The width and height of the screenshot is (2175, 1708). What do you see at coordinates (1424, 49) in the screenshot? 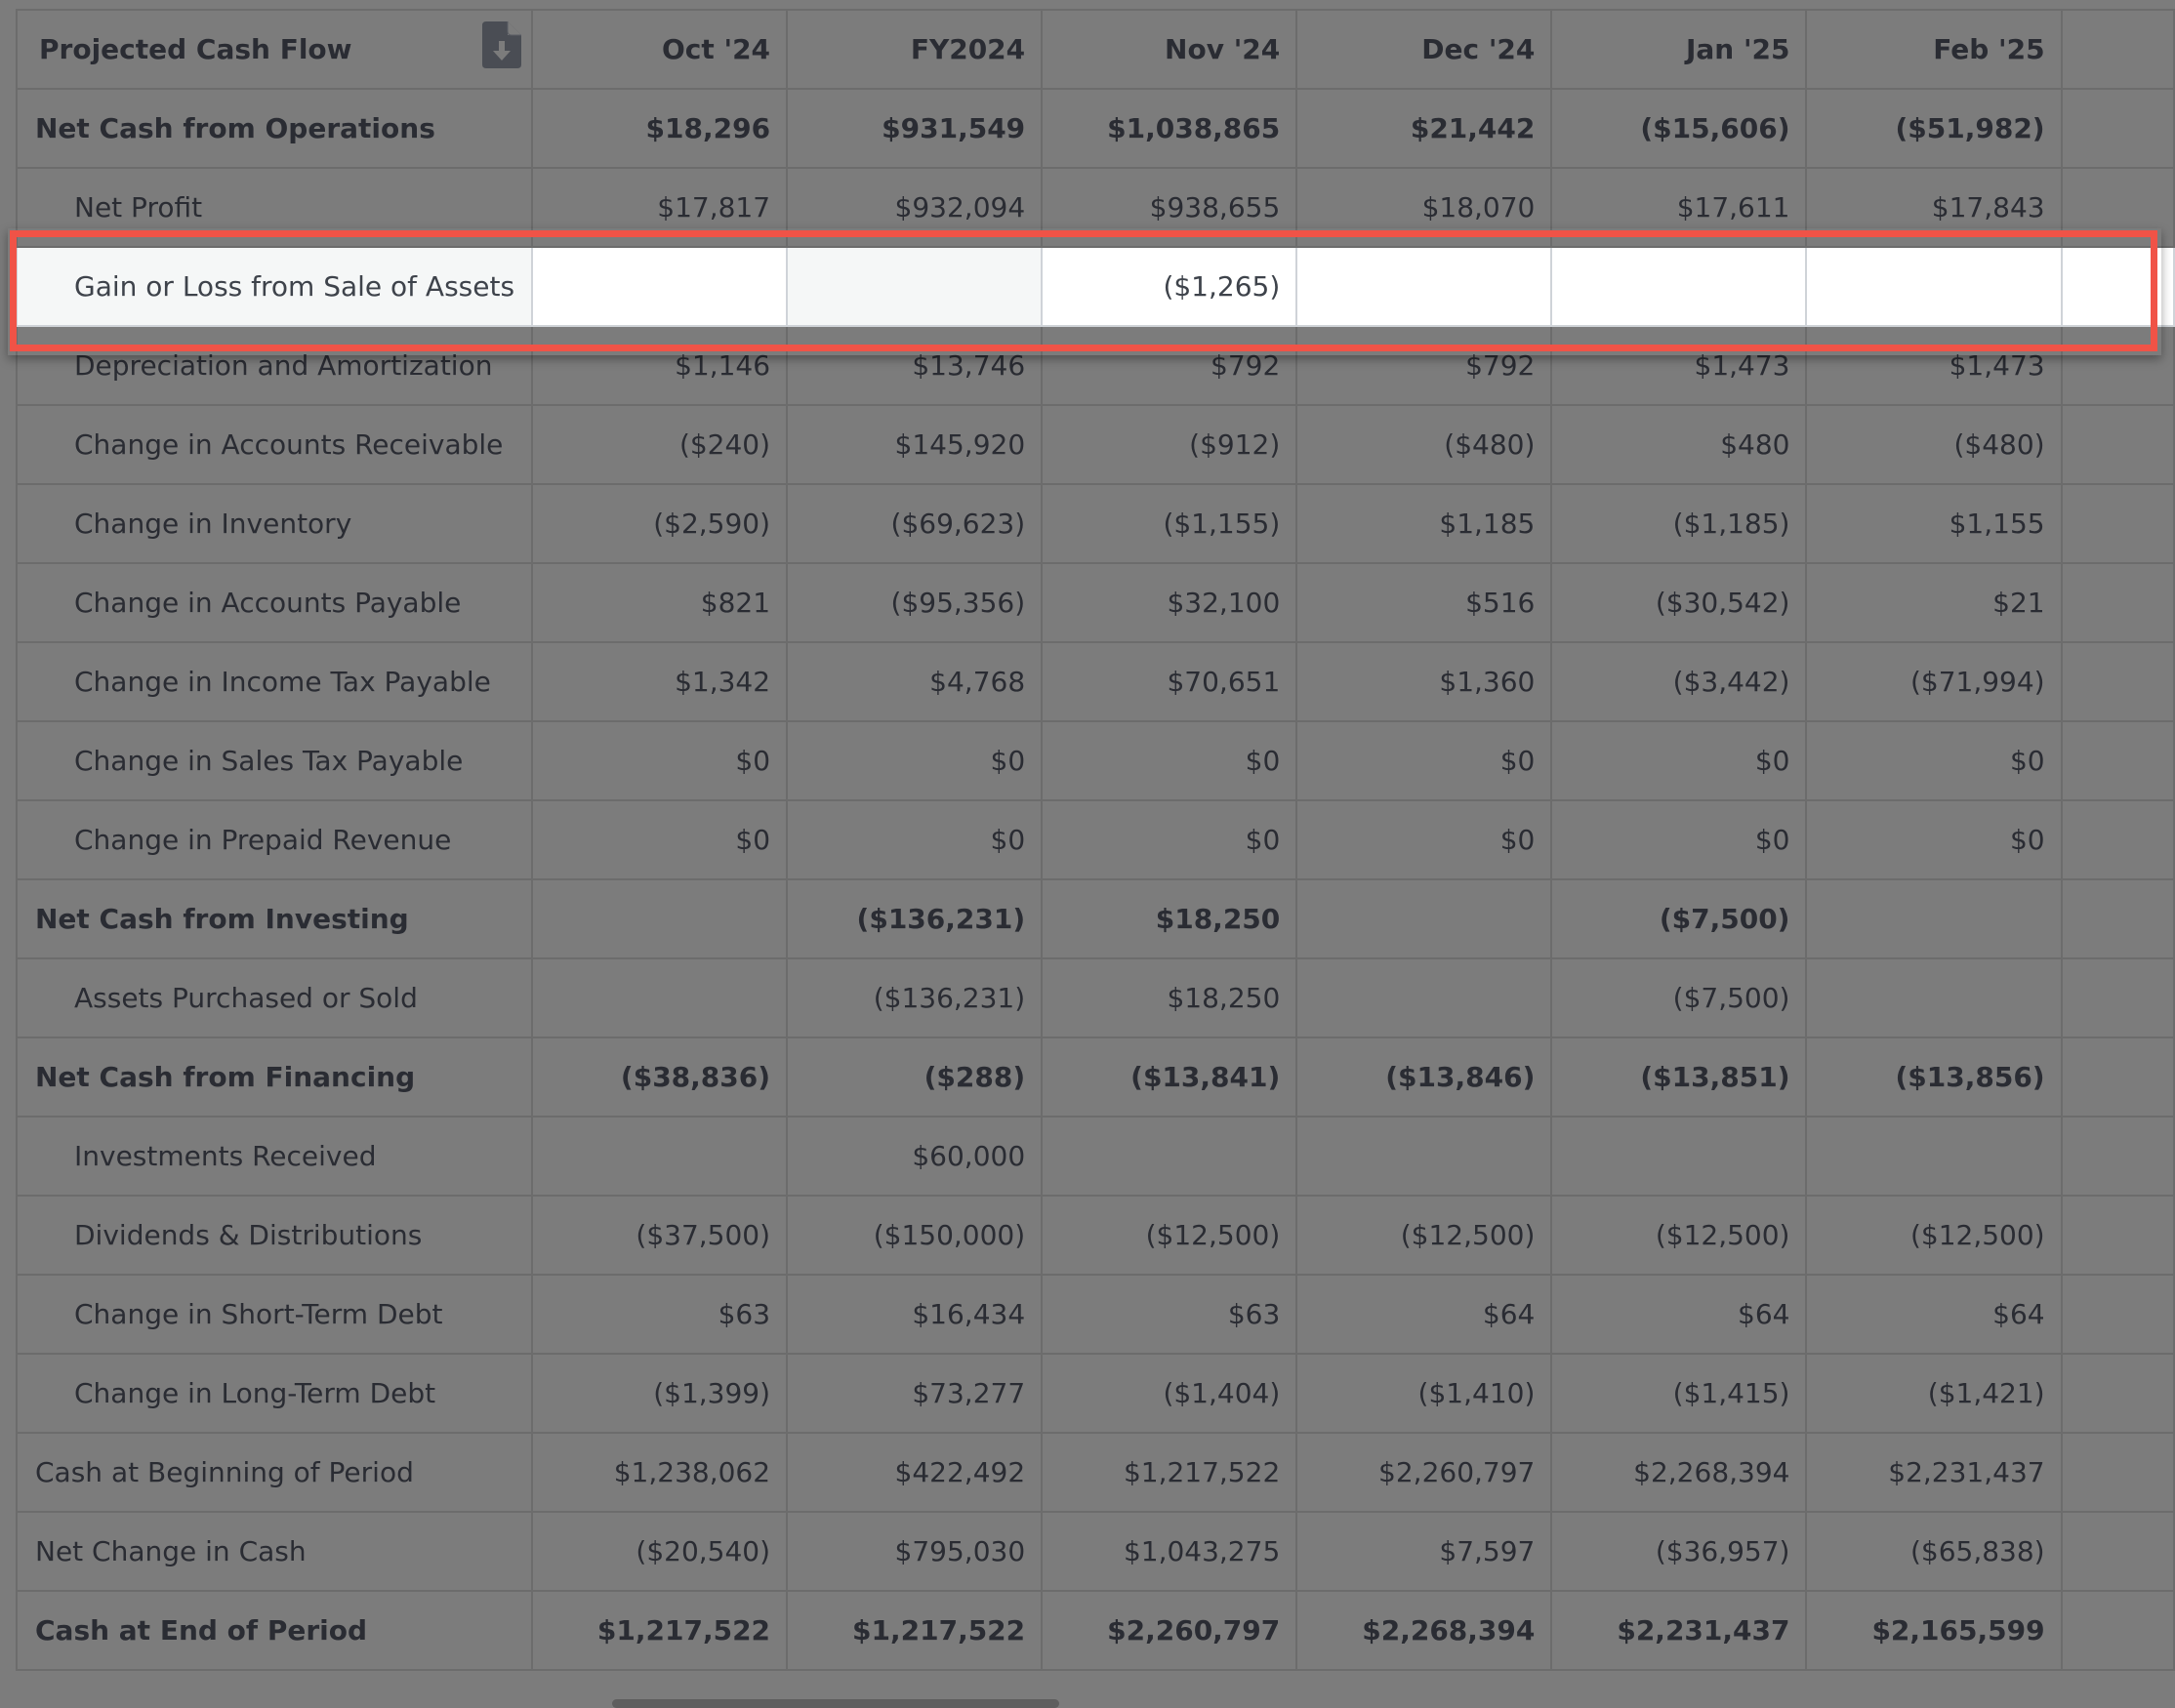
I see `column-header: Dec '24` at bounding box center [1424, 49].